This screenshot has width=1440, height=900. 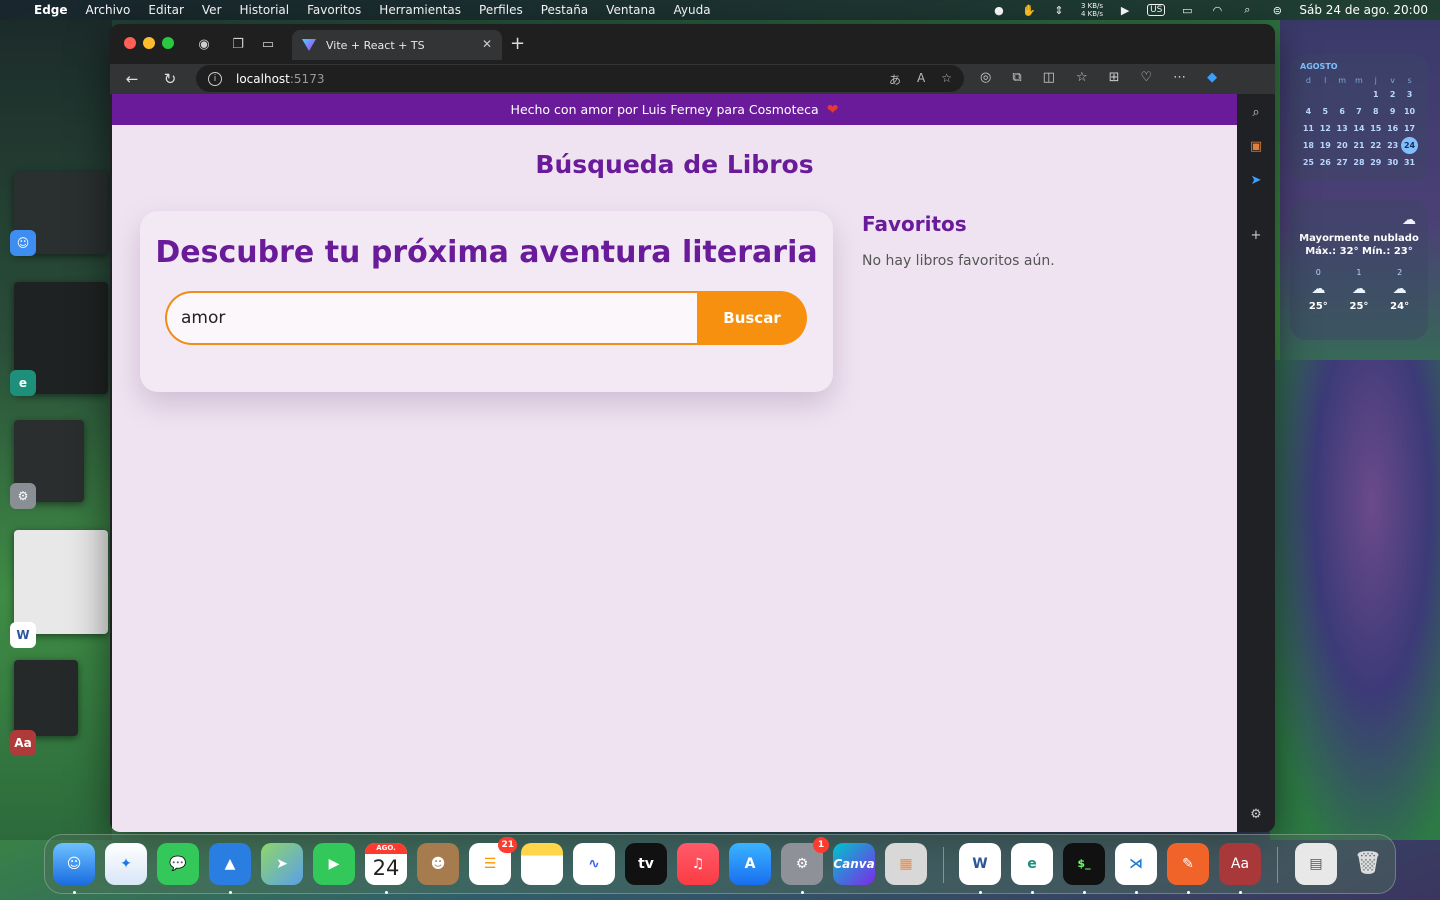 What do you see at coordinates (750, 864) in the screenshot?
I see `app-store-icon: A` at bounding box center [750, 864].